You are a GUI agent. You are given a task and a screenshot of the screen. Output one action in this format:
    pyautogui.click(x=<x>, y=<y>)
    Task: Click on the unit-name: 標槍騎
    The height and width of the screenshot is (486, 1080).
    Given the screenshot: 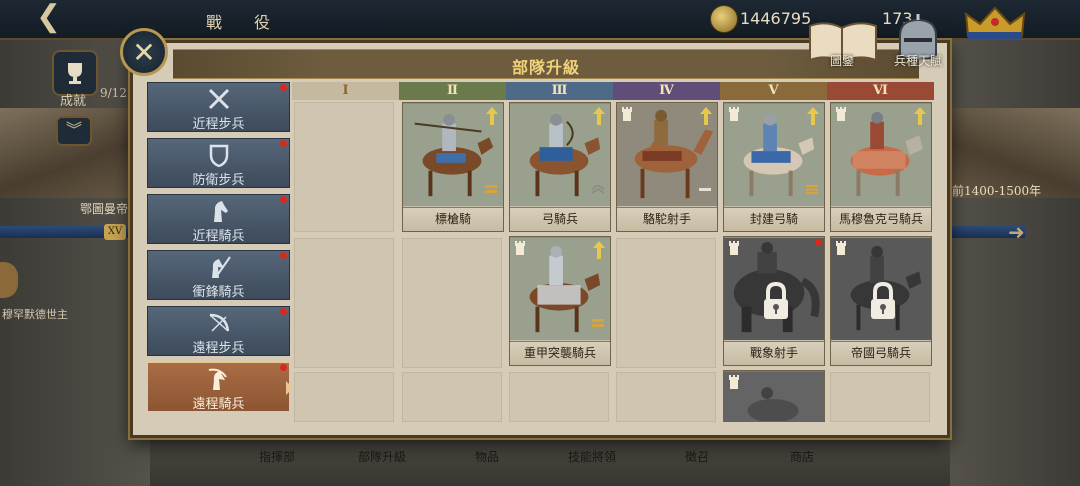 What is the action you would take?
    pyautogui.click(x=453, y=219)
    